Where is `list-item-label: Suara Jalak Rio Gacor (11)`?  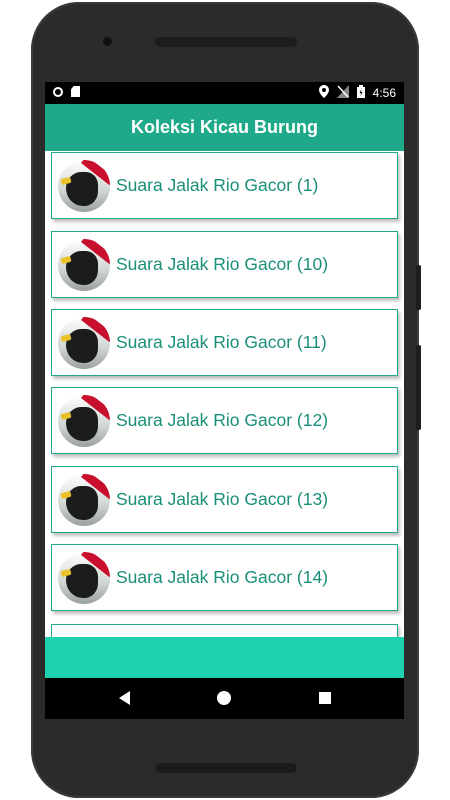 list-item-label: Suara Jalak Rio Gacor (11) is located at coordinates (221, 342).